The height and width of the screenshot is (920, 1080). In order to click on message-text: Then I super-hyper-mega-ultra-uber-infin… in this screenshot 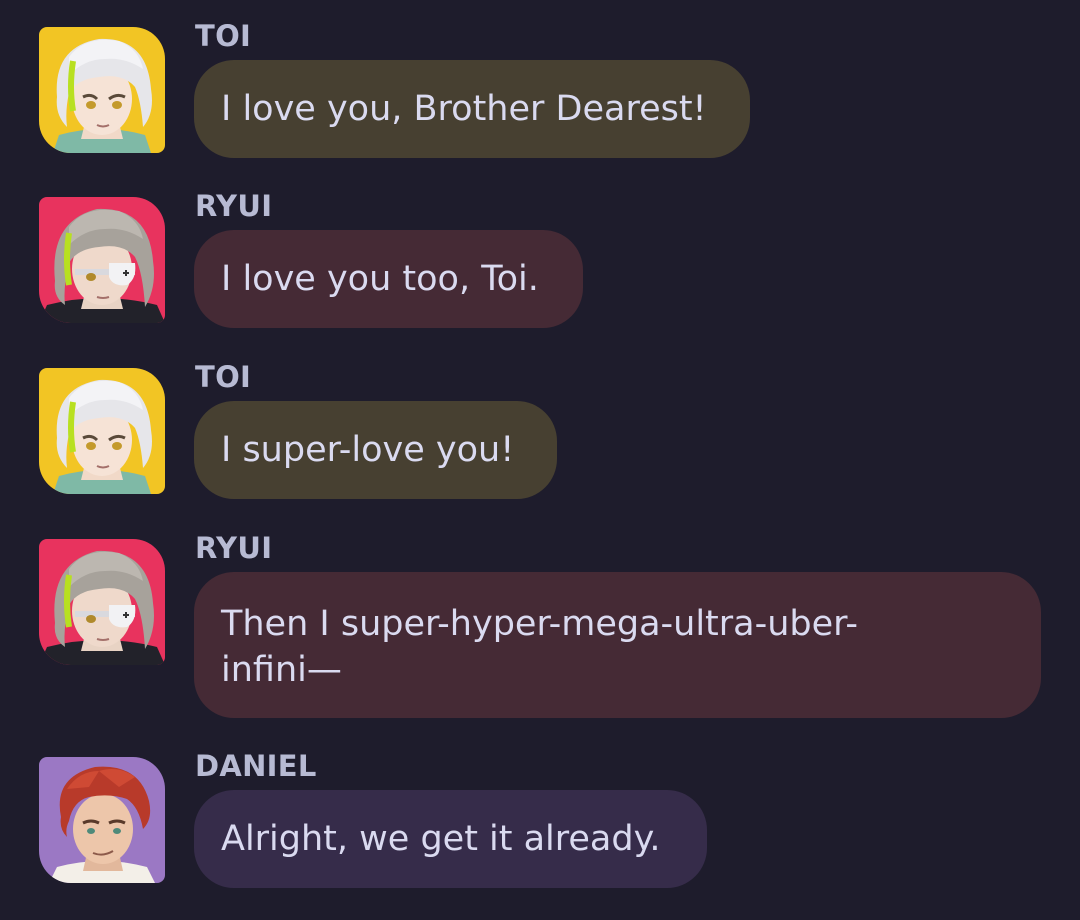, I will do `click(539, 647)`.